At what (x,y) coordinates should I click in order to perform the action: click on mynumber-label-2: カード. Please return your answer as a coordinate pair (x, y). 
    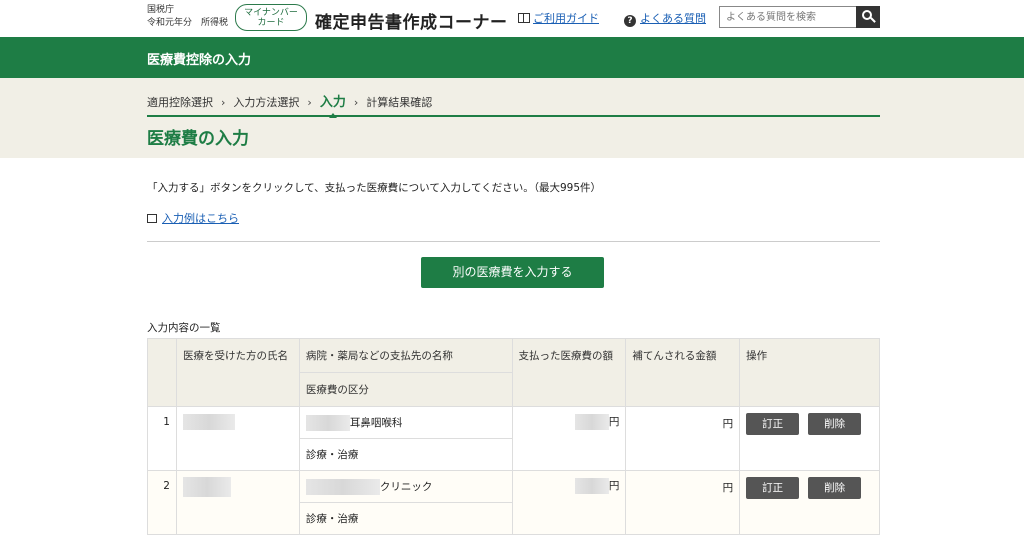
    Looking at the image, I should click on (271, 23).